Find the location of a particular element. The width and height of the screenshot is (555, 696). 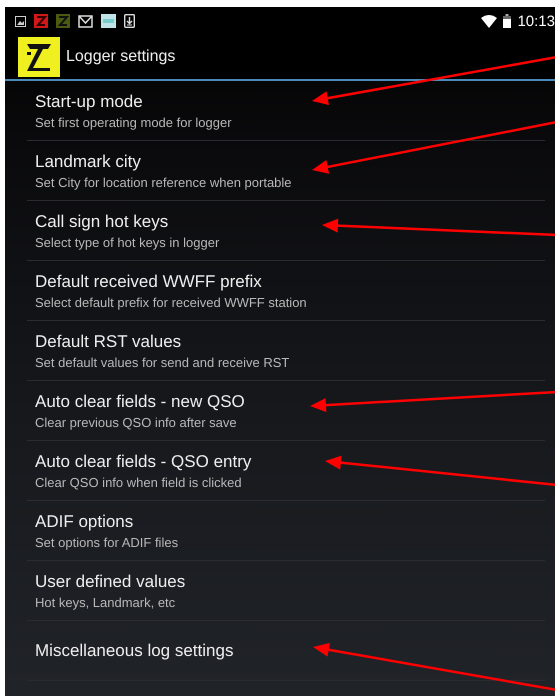

item-summary: Select default prefix for received WWFF station is located at coordinates (171, 302).